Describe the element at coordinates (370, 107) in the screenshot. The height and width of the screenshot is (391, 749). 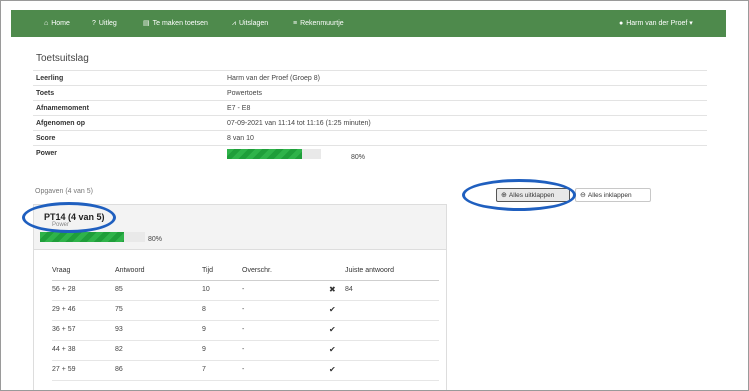
I see `summary-row: Afnamemoment E7 - E8` at that location.